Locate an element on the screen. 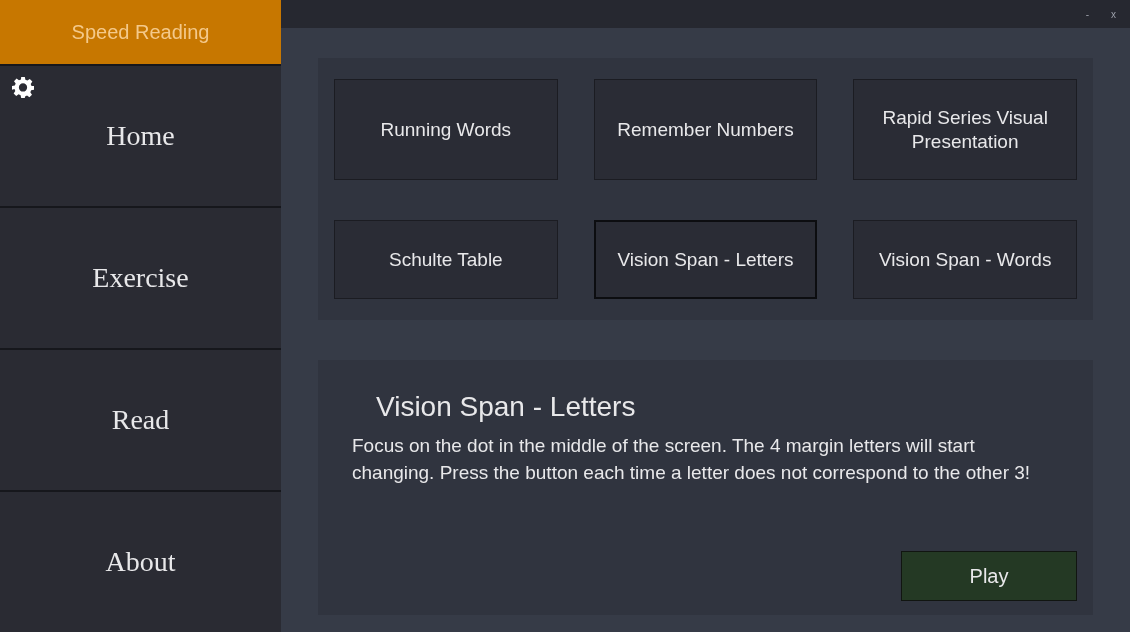  exercise-button: Rapid Series Visual Presentation is located at coordinates (965, 129).